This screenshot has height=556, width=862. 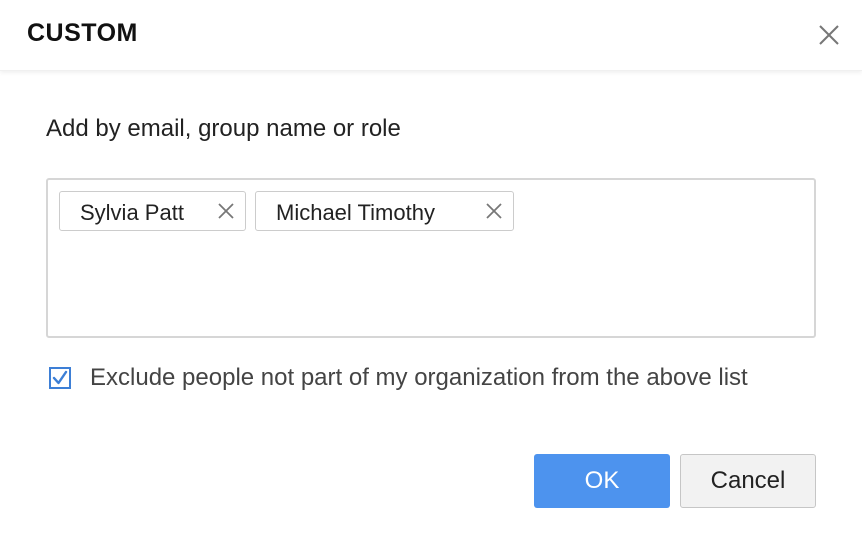 I want to click on recipient-chip: Sylvia Patt, so click(x=152, y=211).